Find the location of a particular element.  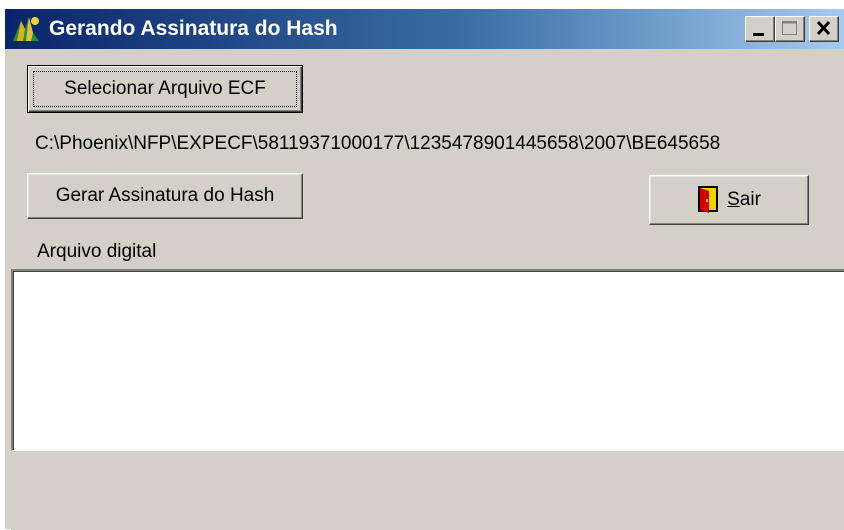

focus-rectangle is located at coordinates (165, 89).